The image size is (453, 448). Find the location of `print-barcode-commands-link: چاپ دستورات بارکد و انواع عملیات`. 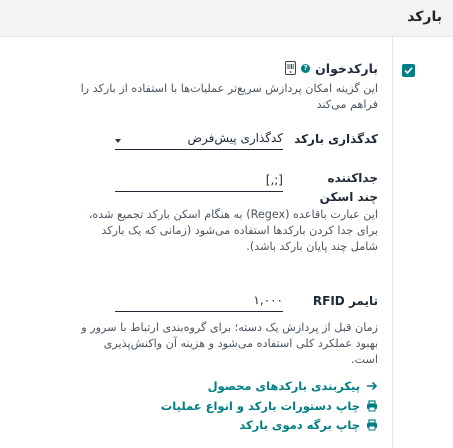

print-barcode-commands-link: چاپ دستورات بارکد و انواع عملیات is located at coordinates (269, 406).